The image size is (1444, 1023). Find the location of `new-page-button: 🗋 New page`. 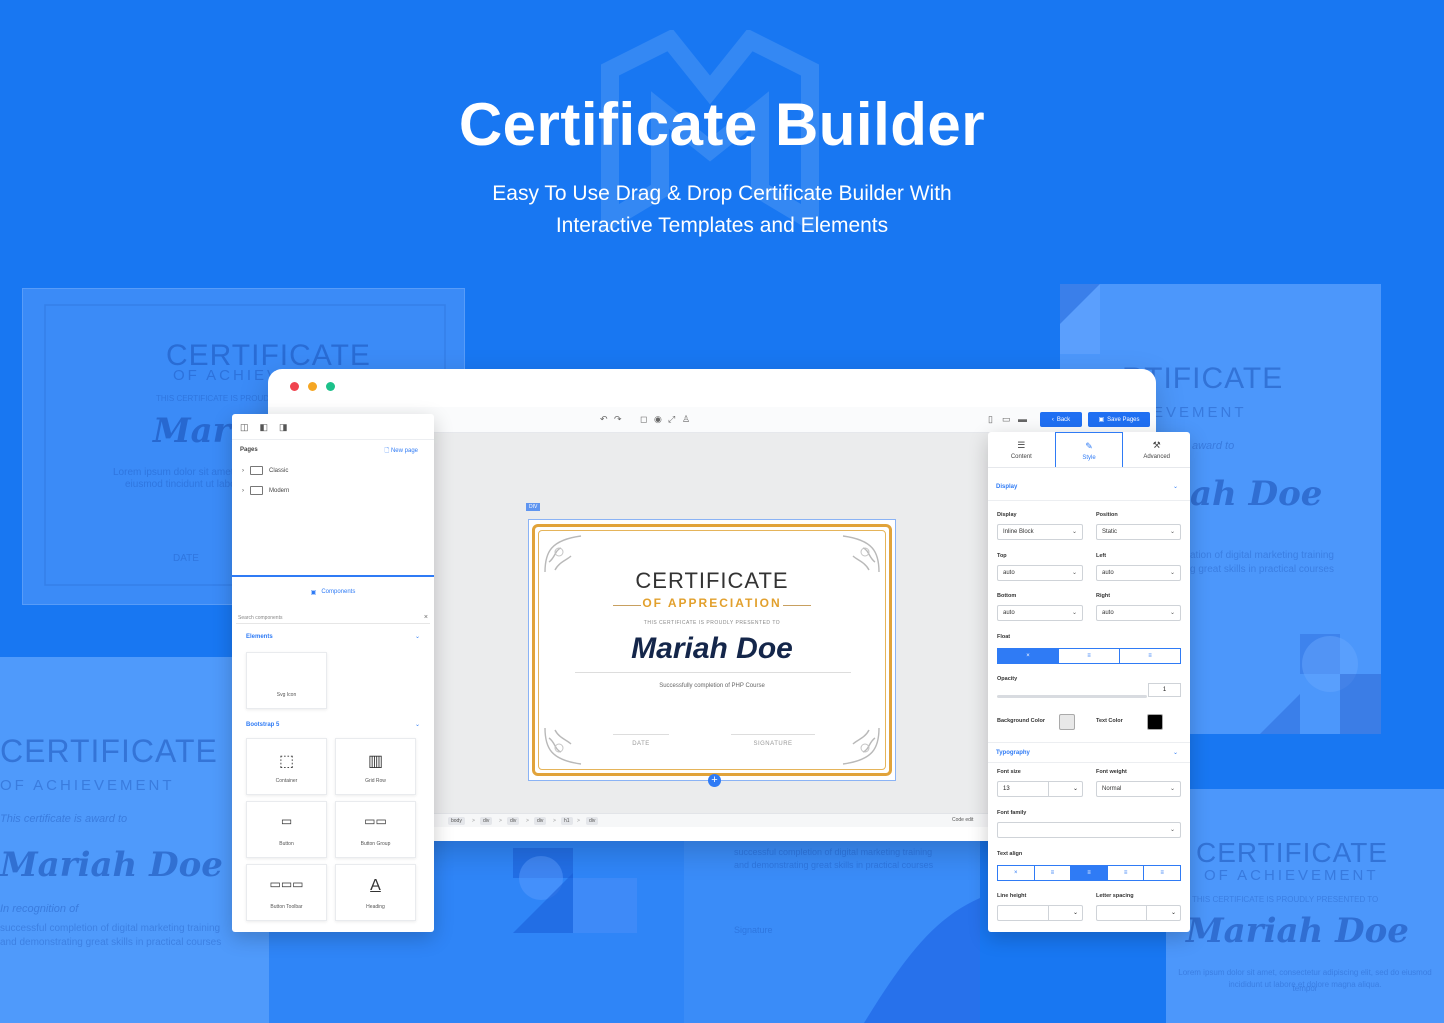

new-page-button: 🗋 New page is located at coordinates (401, 451).